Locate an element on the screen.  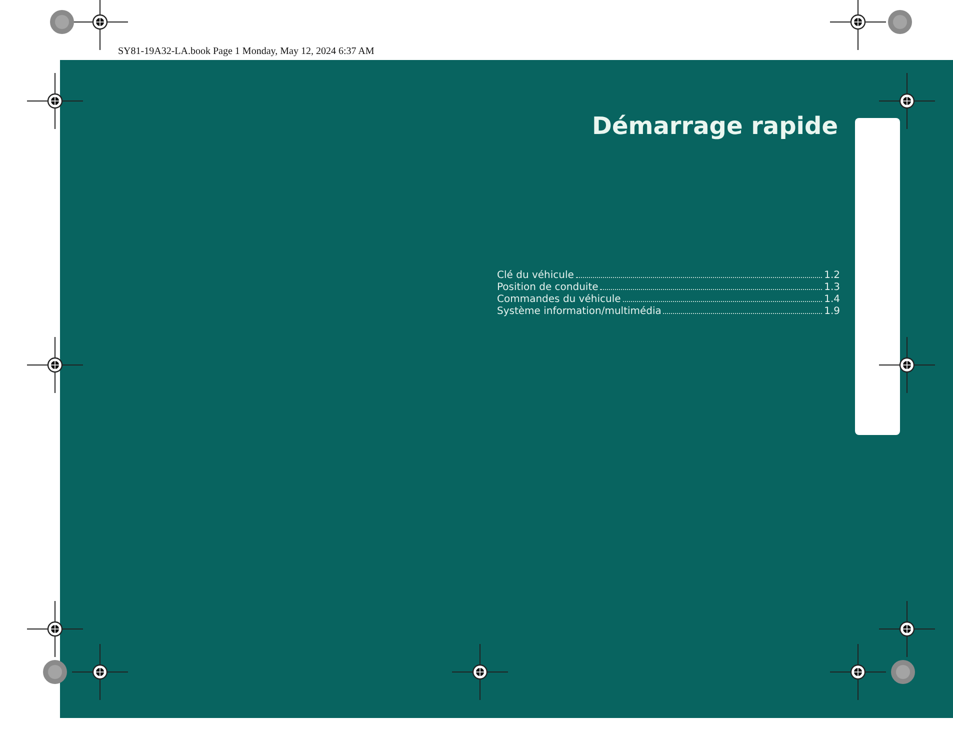
chapter-title: Démarrage rapide is located at coordinates (715, 126).